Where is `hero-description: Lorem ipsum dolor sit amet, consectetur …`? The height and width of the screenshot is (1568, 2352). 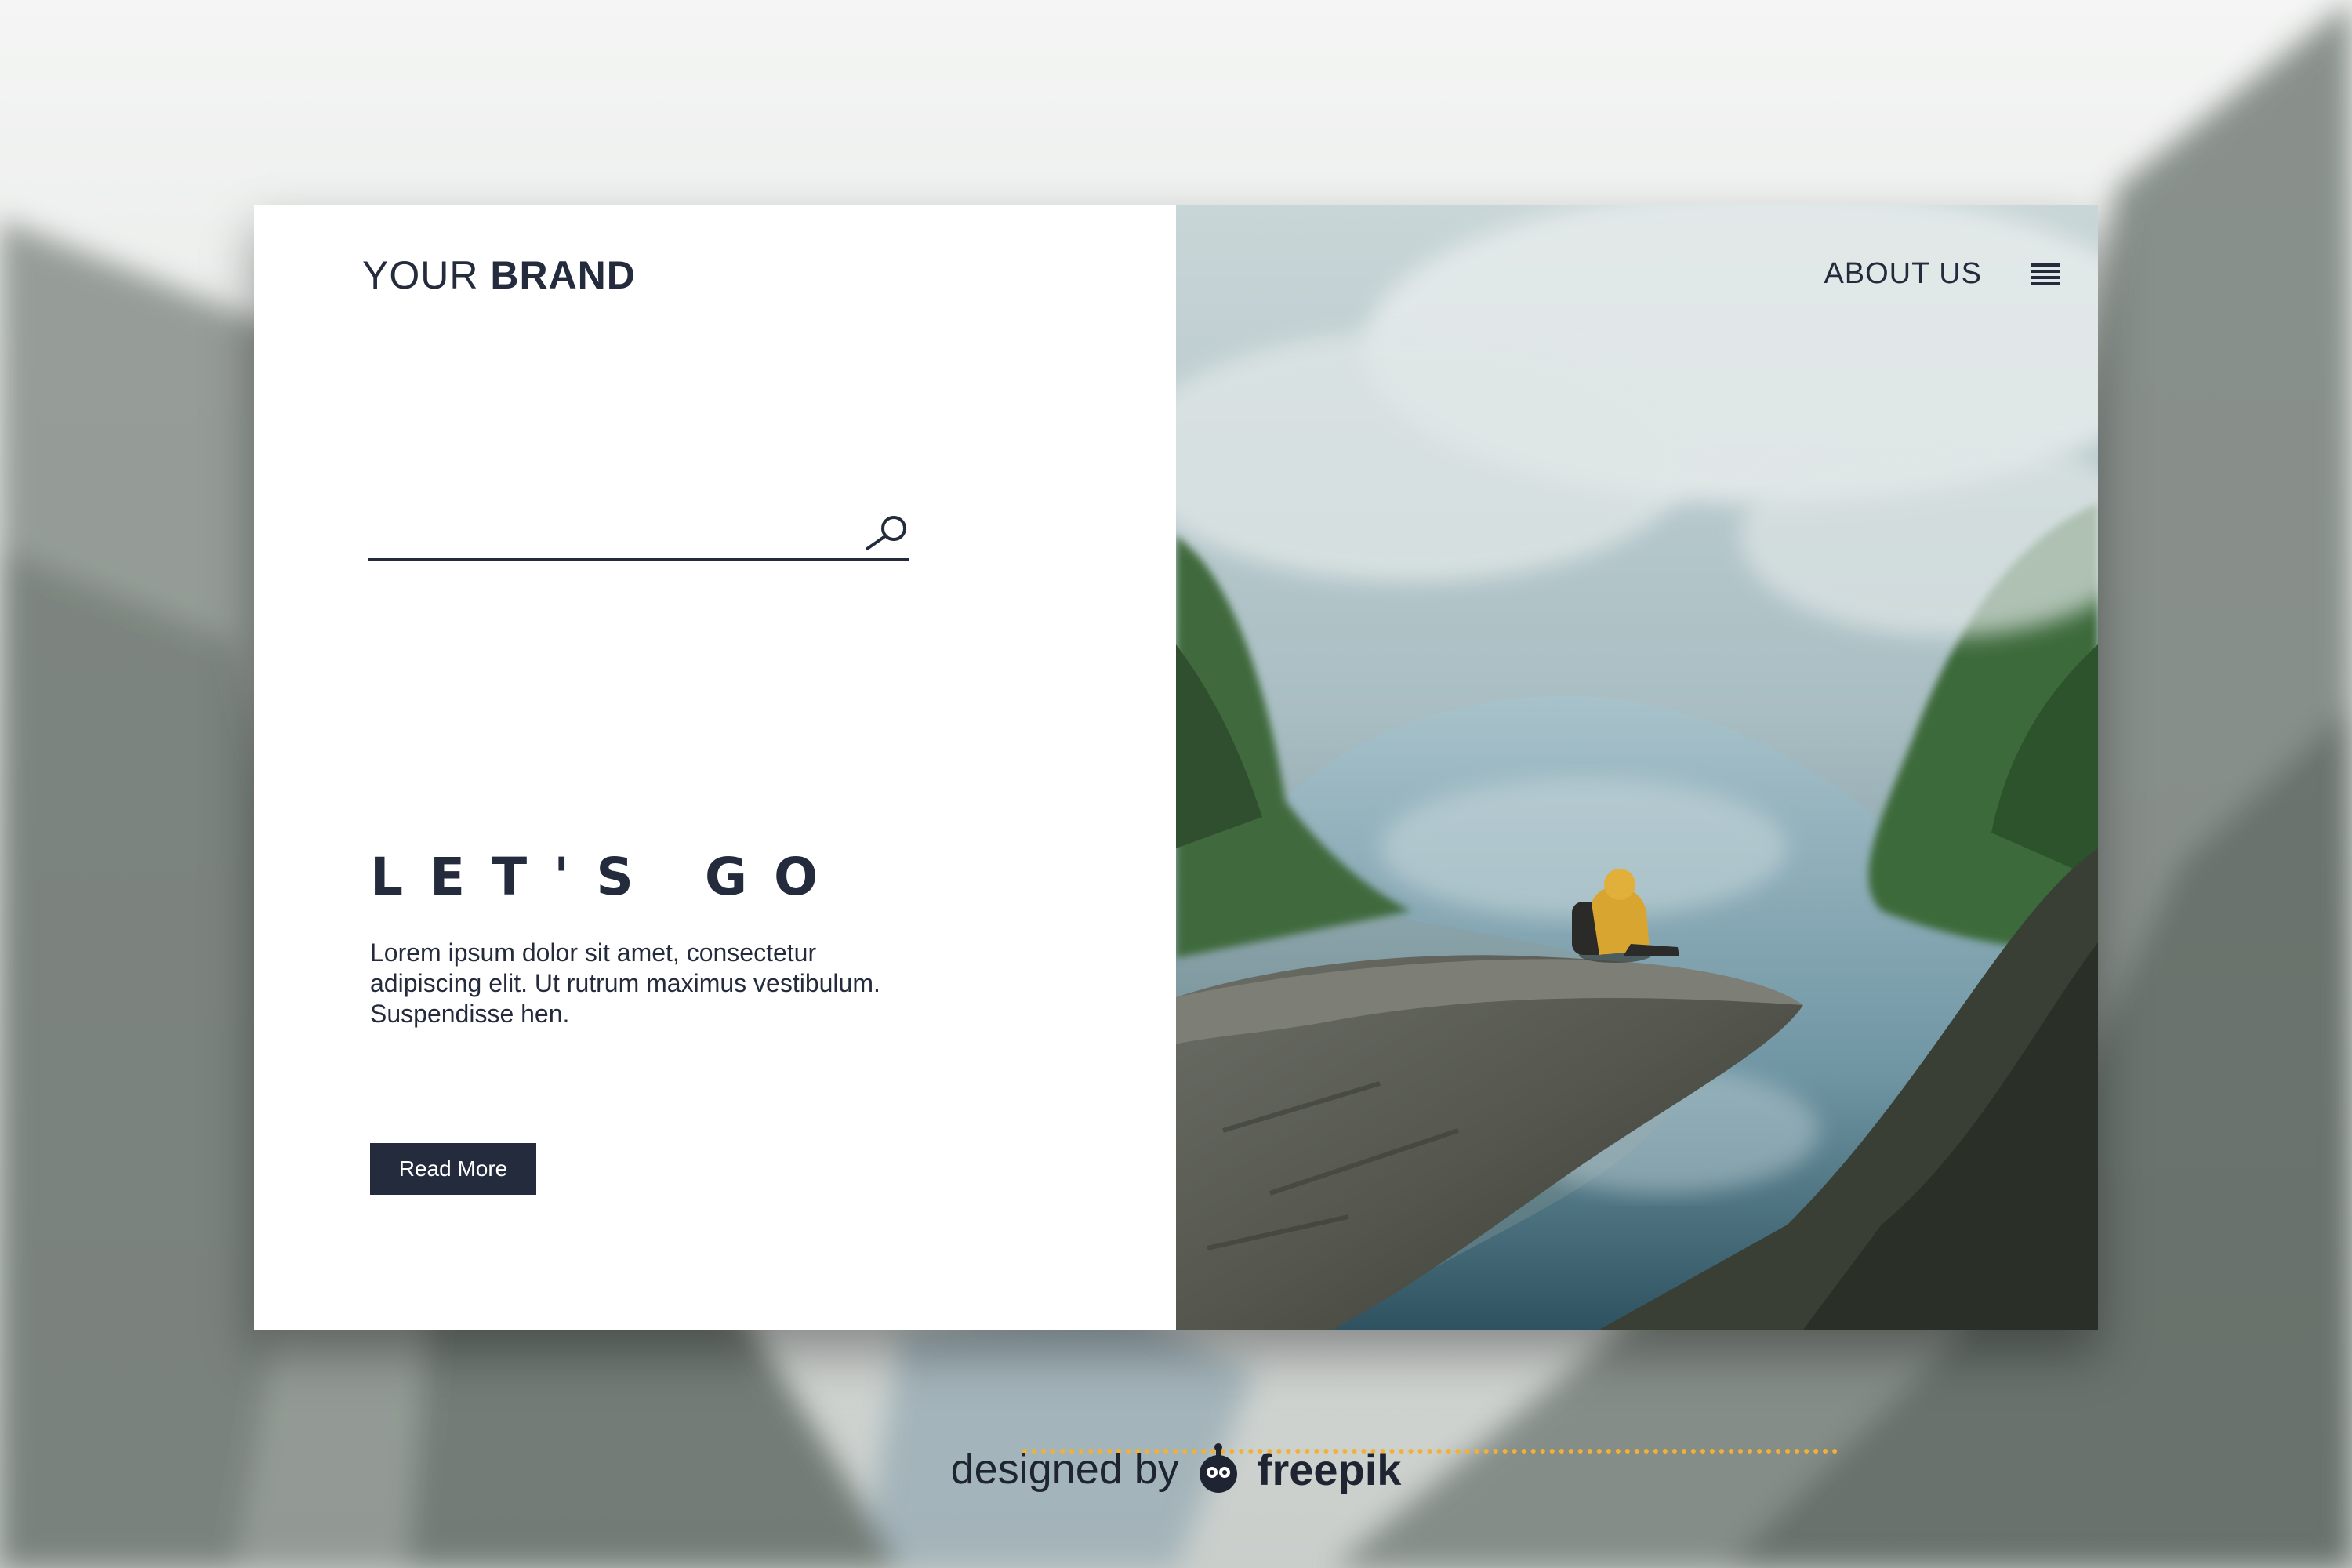
hero-description: Lorem ipsum dolor sit amet, consectetur … is located at coordinates (625, 983).